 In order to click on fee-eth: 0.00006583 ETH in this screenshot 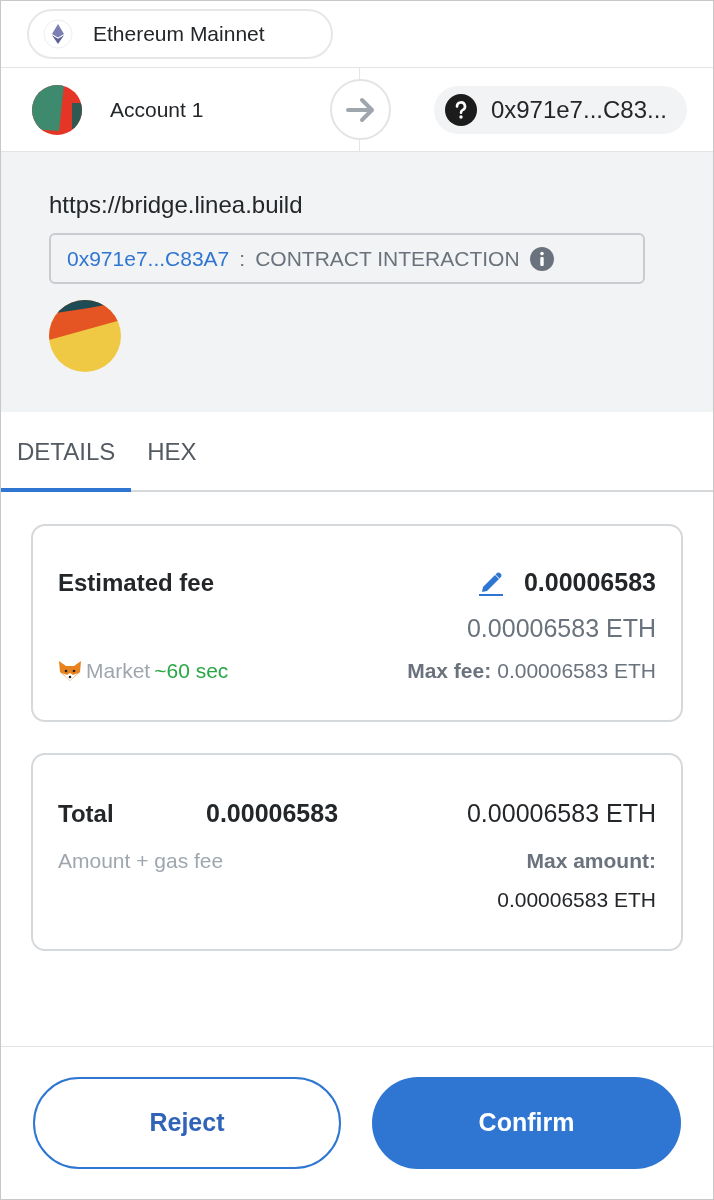, I will do `click(561, 628)`.